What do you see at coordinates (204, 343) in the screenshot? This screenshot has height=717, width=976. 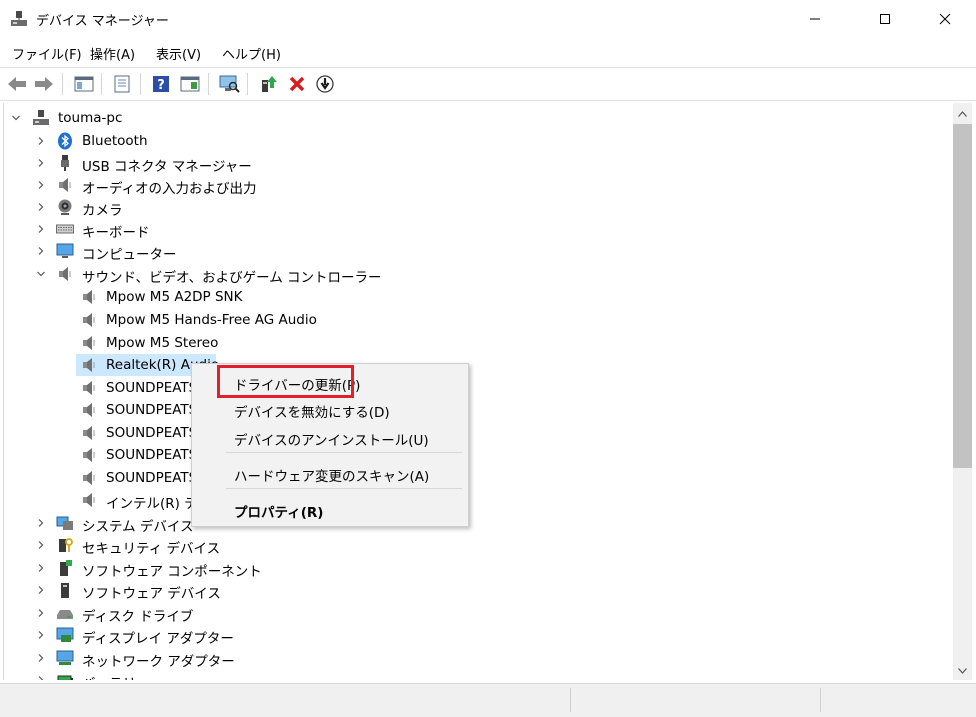 I see `tree-item-mpow-stereo: Mpow M5 Stereo` at bounding box center [204, 343].